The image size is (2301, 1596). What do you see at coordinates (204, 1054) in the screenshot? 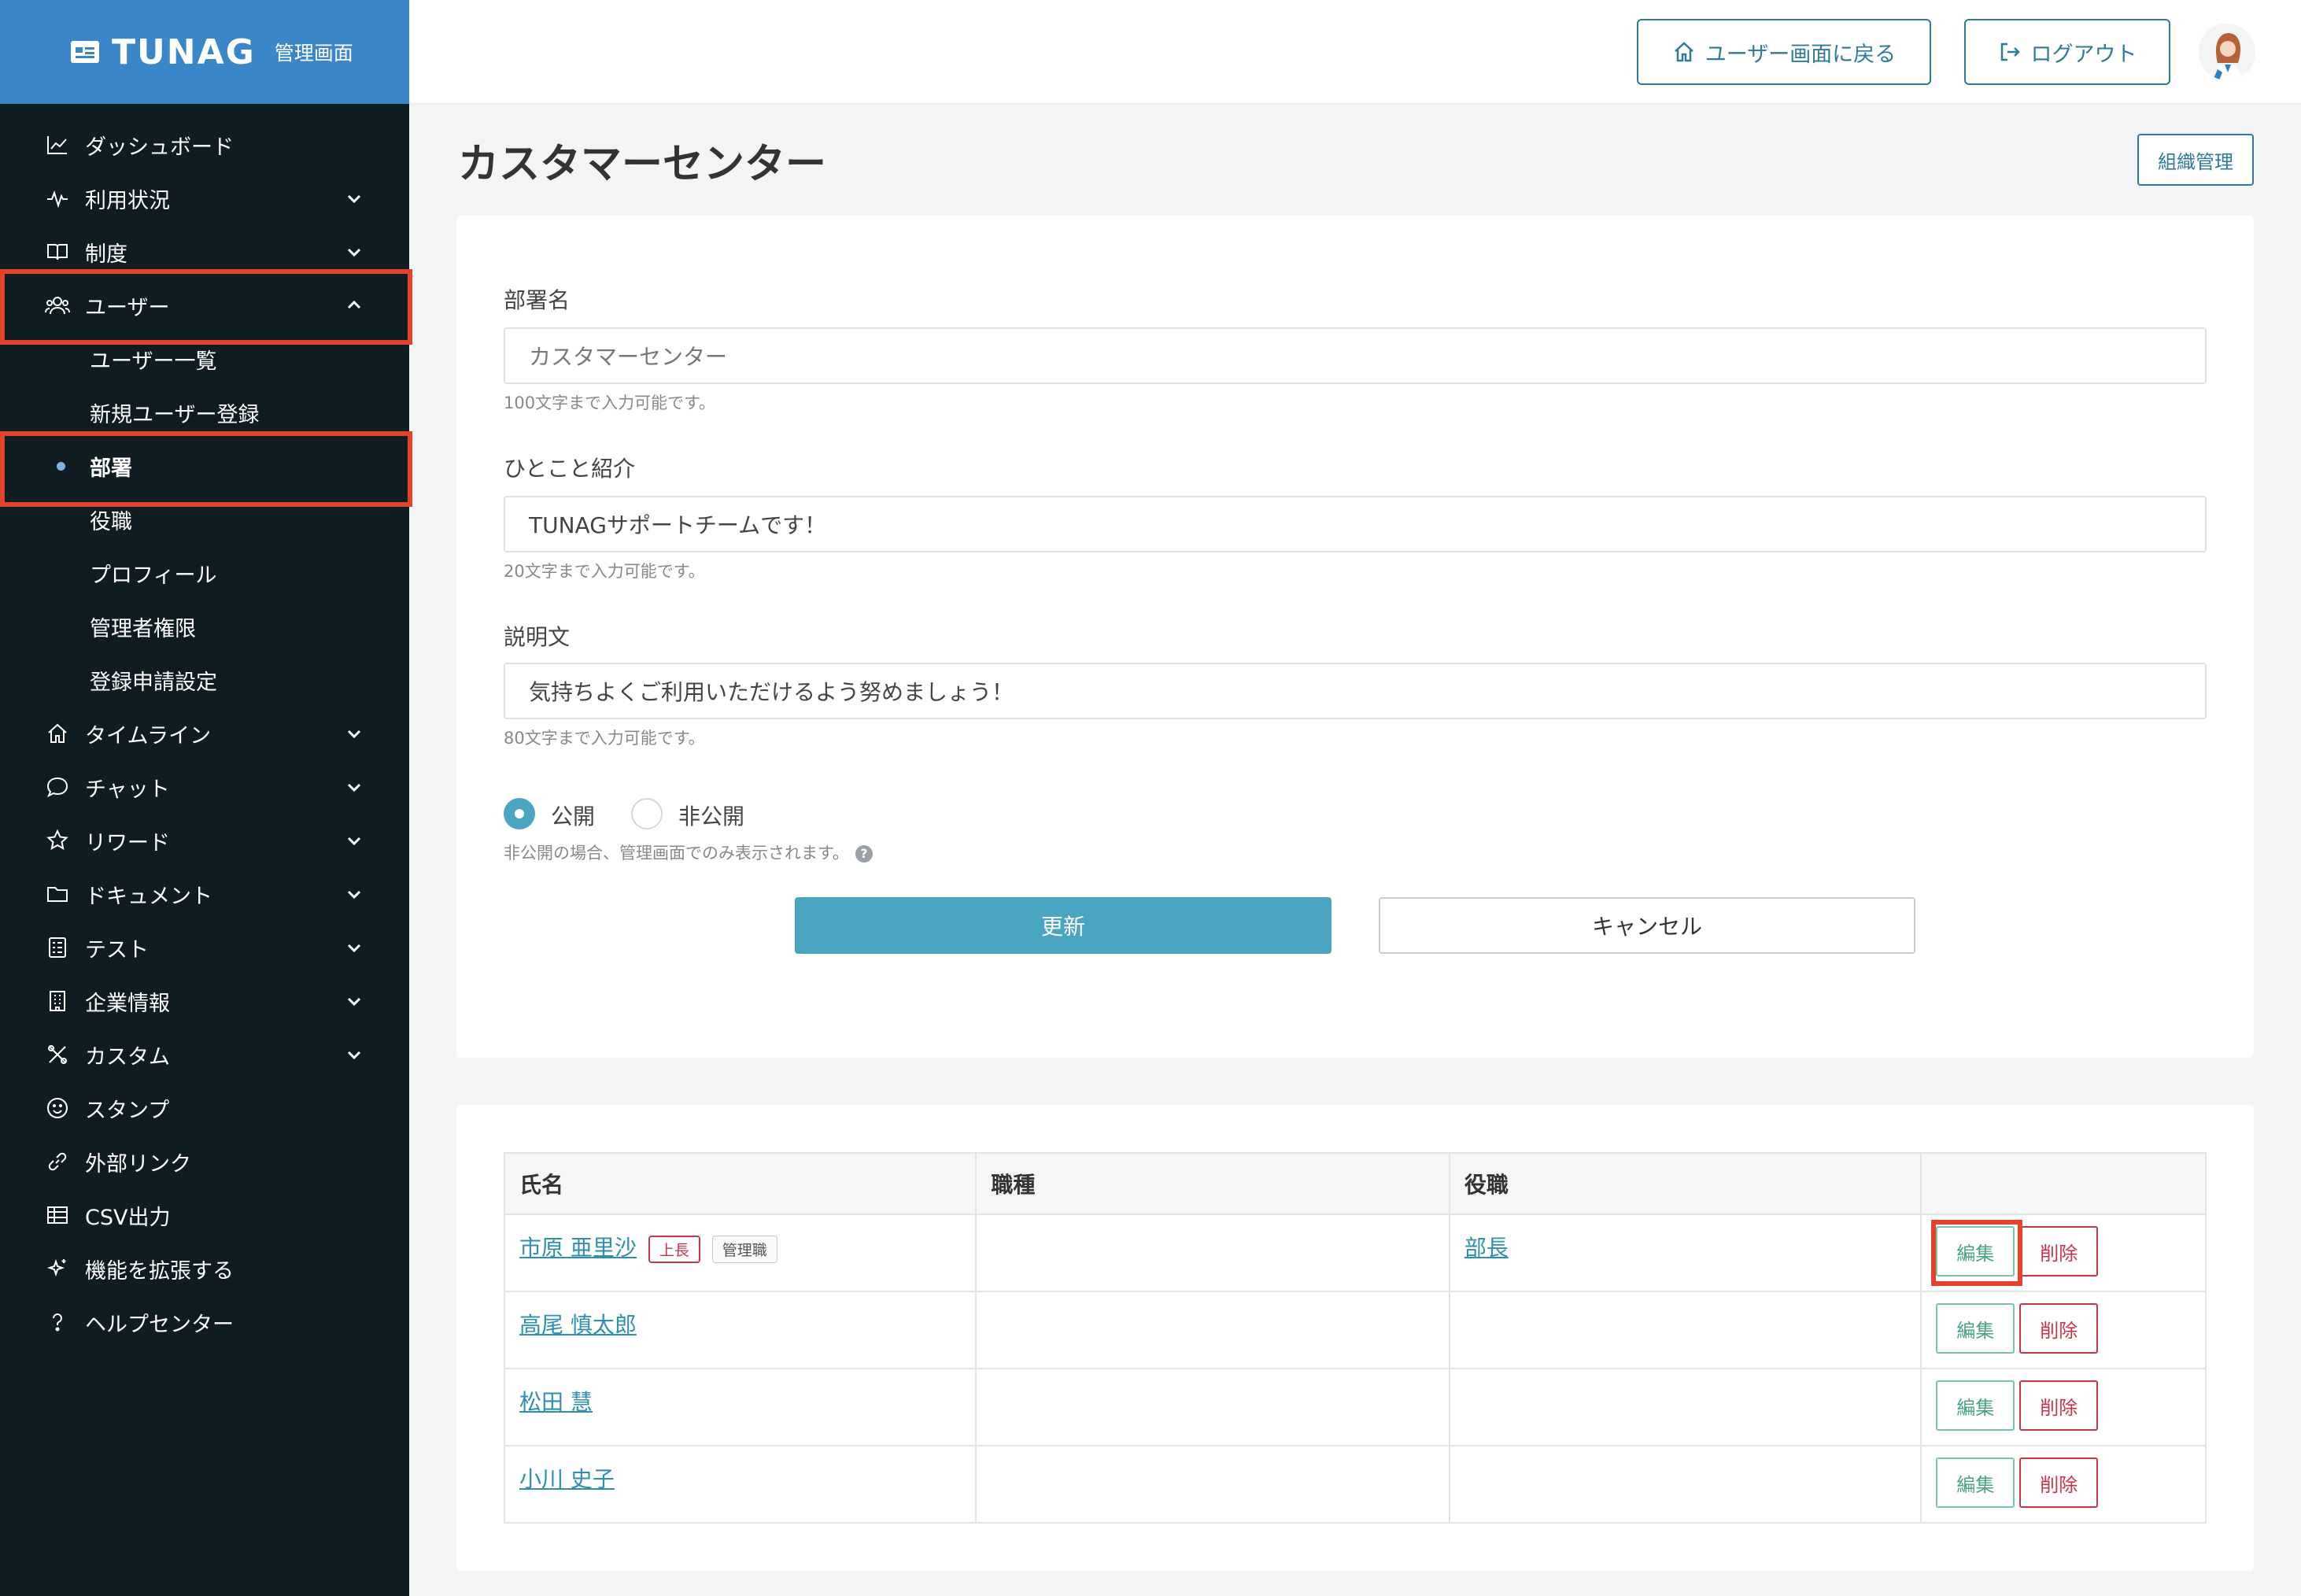
I see `sidebar-item-custom: カスタム` at bounding box center [204, 1054].